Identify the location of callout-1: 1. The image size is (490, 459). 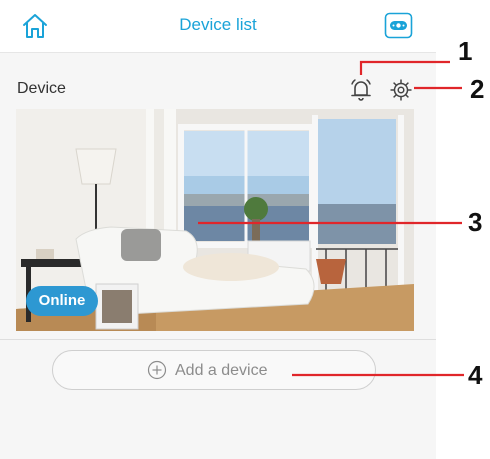
(465, 51).